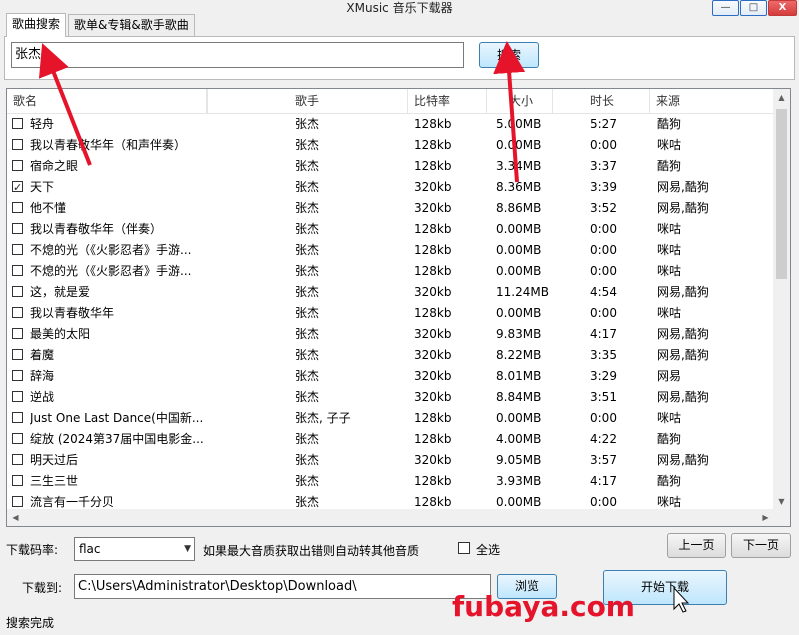 This screenshot has width=799, height=635. Describe the element at coordinates (390, 313) in the screenshot. I see `table-row: 我以青春敬华年 张杰 128kb 0.00MB 0:00 咪咕` at that location.